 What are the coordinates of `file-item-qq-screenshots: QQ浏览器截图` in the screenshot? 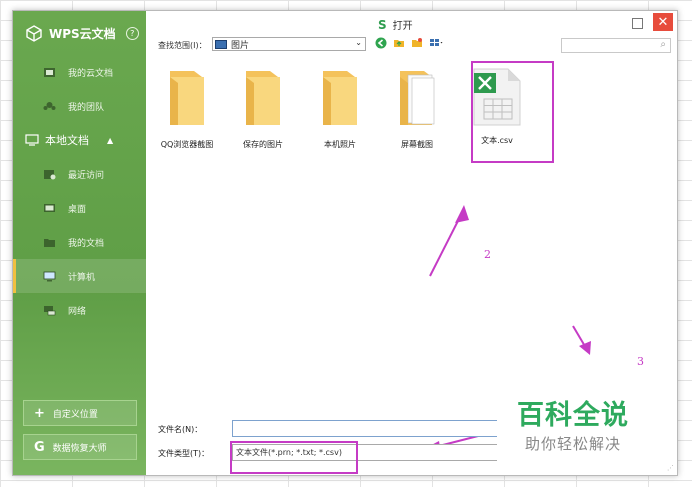 It's located at (187, 109).